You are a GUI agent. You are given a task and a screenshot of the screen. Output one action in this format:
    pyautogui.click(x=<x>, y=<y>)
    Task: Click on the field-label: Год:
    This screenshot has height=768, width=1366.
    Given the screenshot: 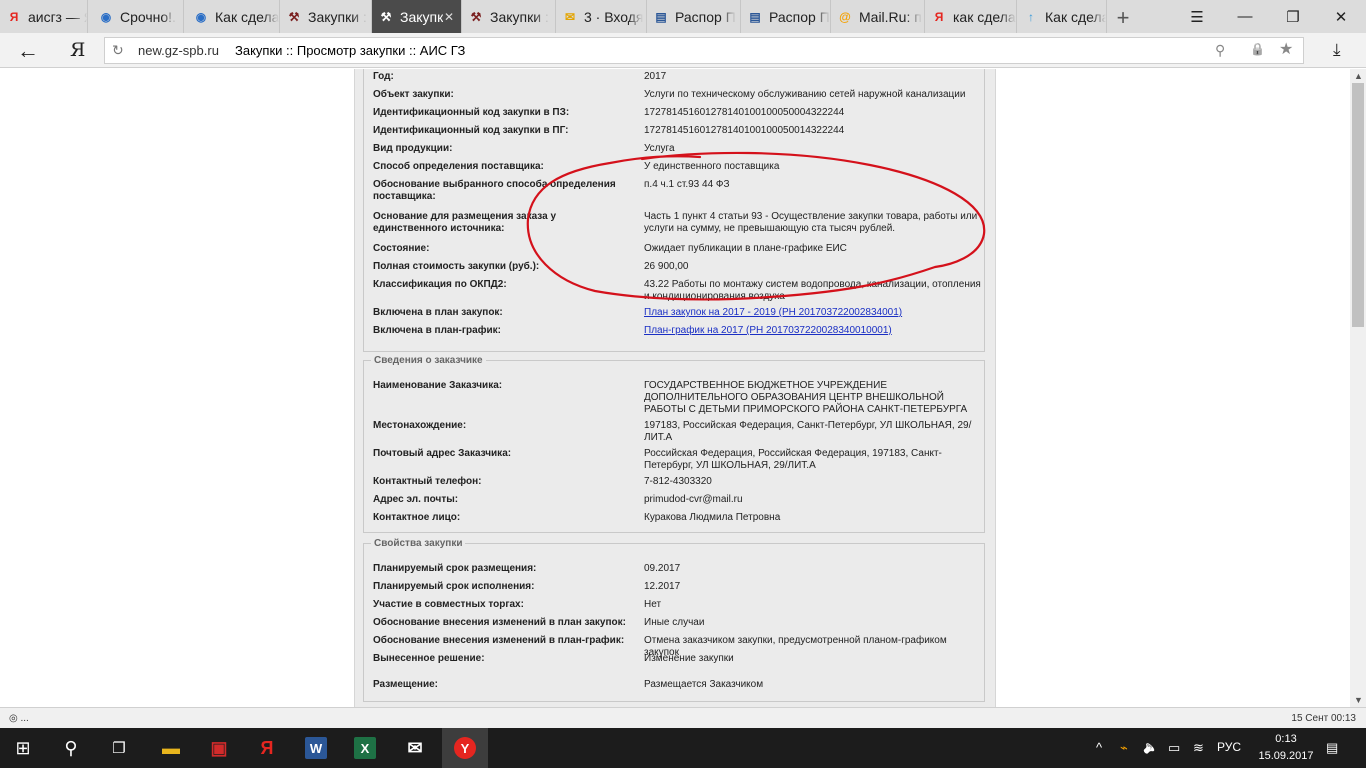 What is the action you would take?
    pyautogui.click(x=383, y=76)
    